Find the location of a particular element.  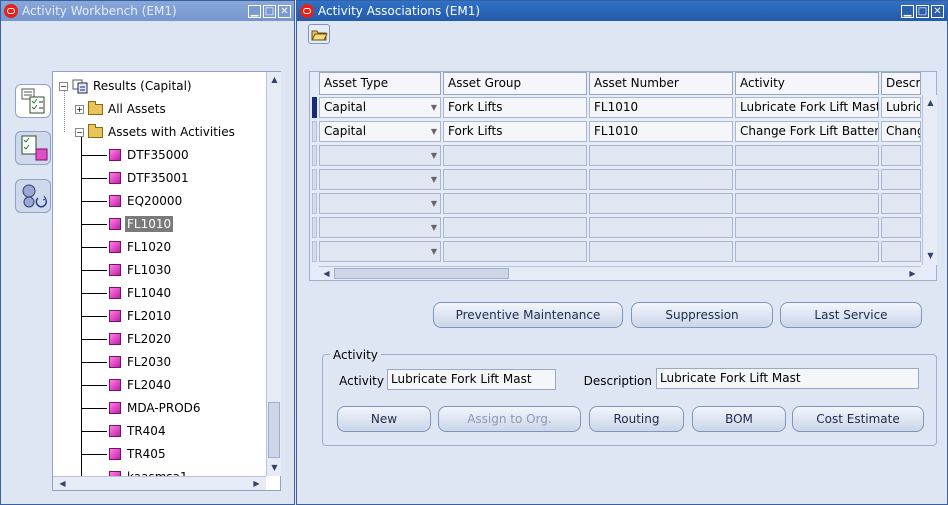

activity-field: Lubricate Fork Lift Mast is located at coordinates (471, 379).